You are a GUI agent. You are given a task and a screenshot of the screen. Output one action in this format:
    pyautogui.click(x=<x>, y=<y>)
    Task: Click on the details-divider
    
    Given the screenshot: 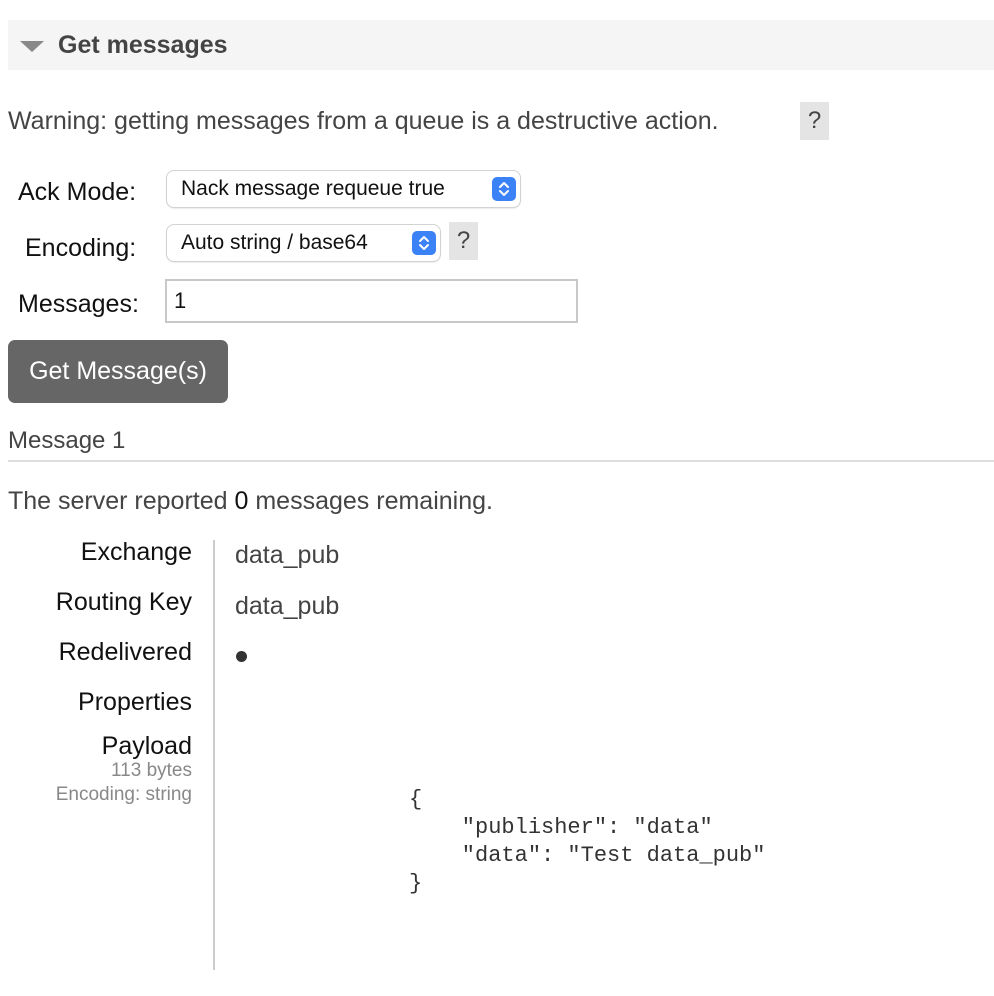 What is the action you would take?
    pyautogui.click(x=214, y=755)
    